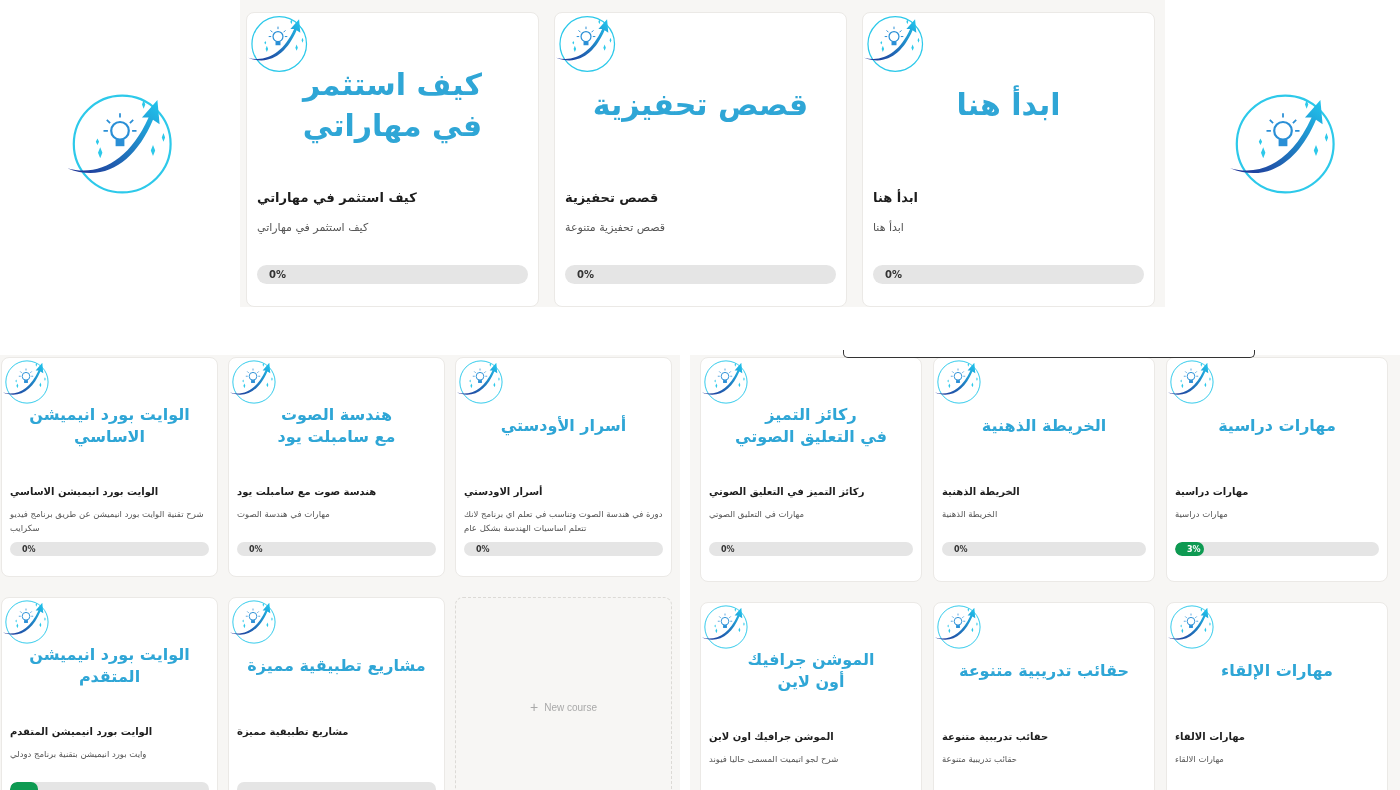 Image resolution: width=1400 pixels, height=790 pixels. I want to click on banner-title: مشاريع تطبيقية مميزة, so click(336, 666).